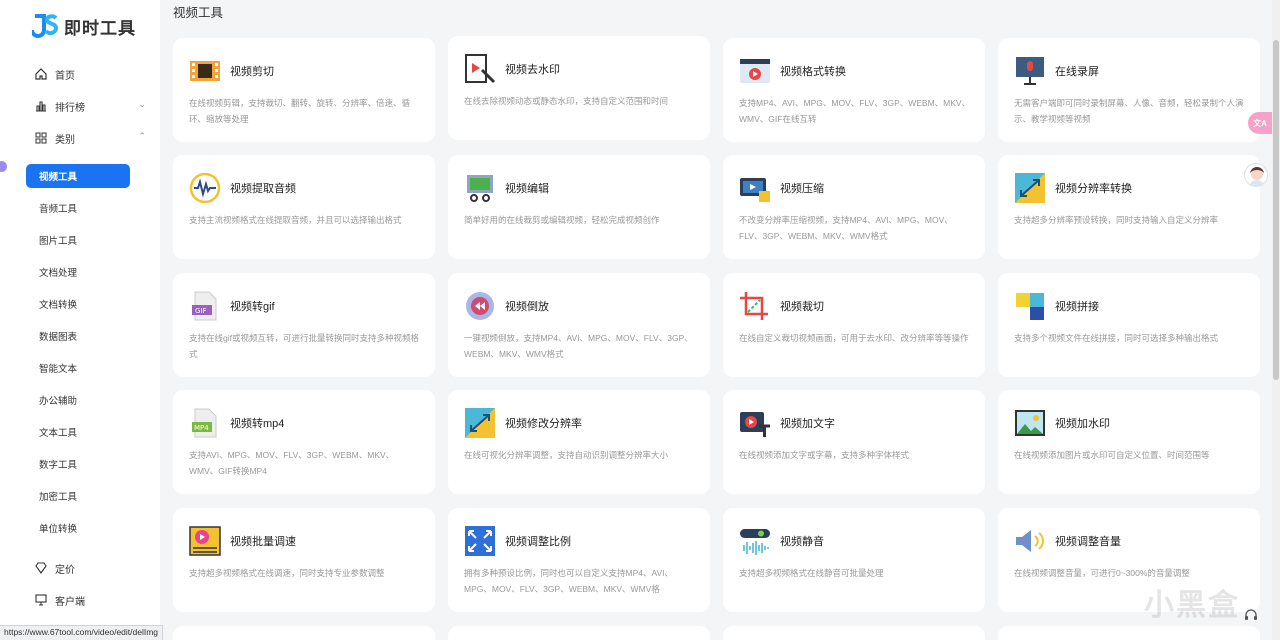 Image resolution: width=1280 pixels, height=640 pixels. Describe the element at coordinates (562, 220) in the screenshot. I see `tool-desc: 简单好用的在线裁剪或编辑视频，轻松完成视频创作` at that location.